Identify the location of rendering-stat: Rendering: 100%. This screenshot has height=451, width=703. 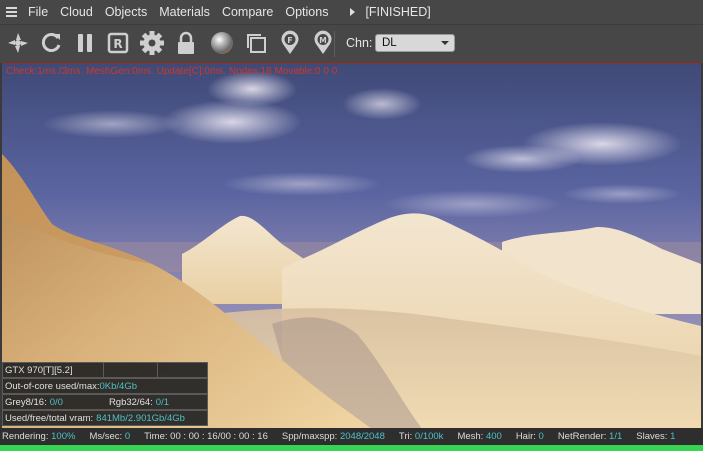
(38, 436).